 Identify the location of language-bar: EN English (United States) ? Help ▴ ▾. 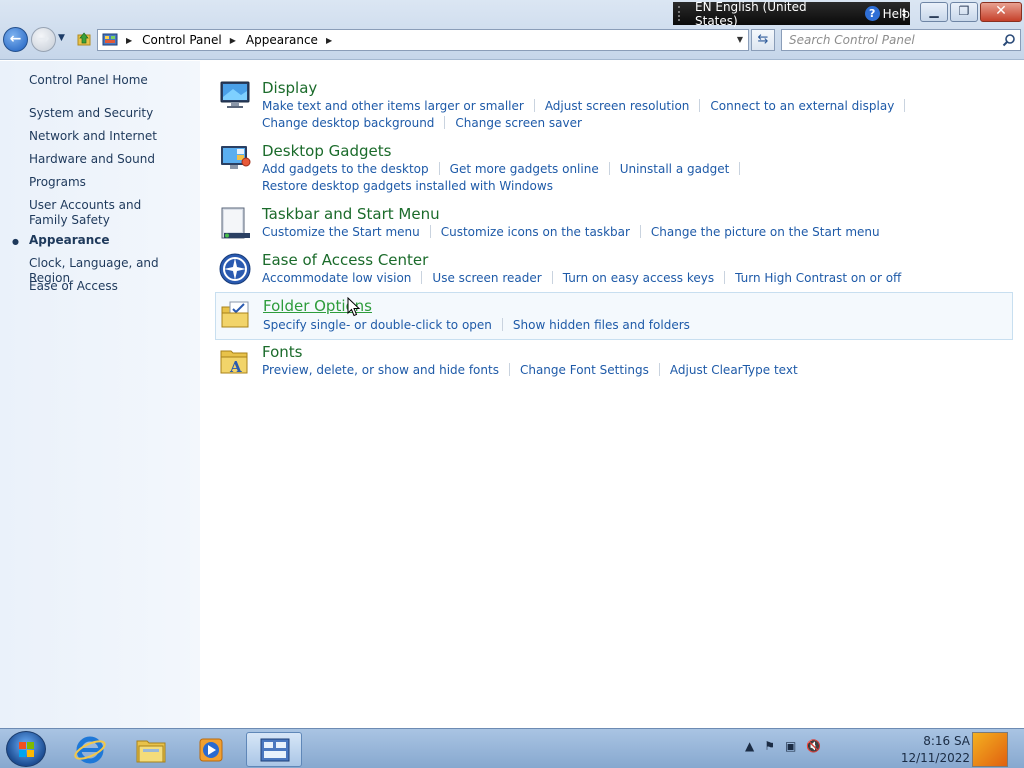
(791, 14).